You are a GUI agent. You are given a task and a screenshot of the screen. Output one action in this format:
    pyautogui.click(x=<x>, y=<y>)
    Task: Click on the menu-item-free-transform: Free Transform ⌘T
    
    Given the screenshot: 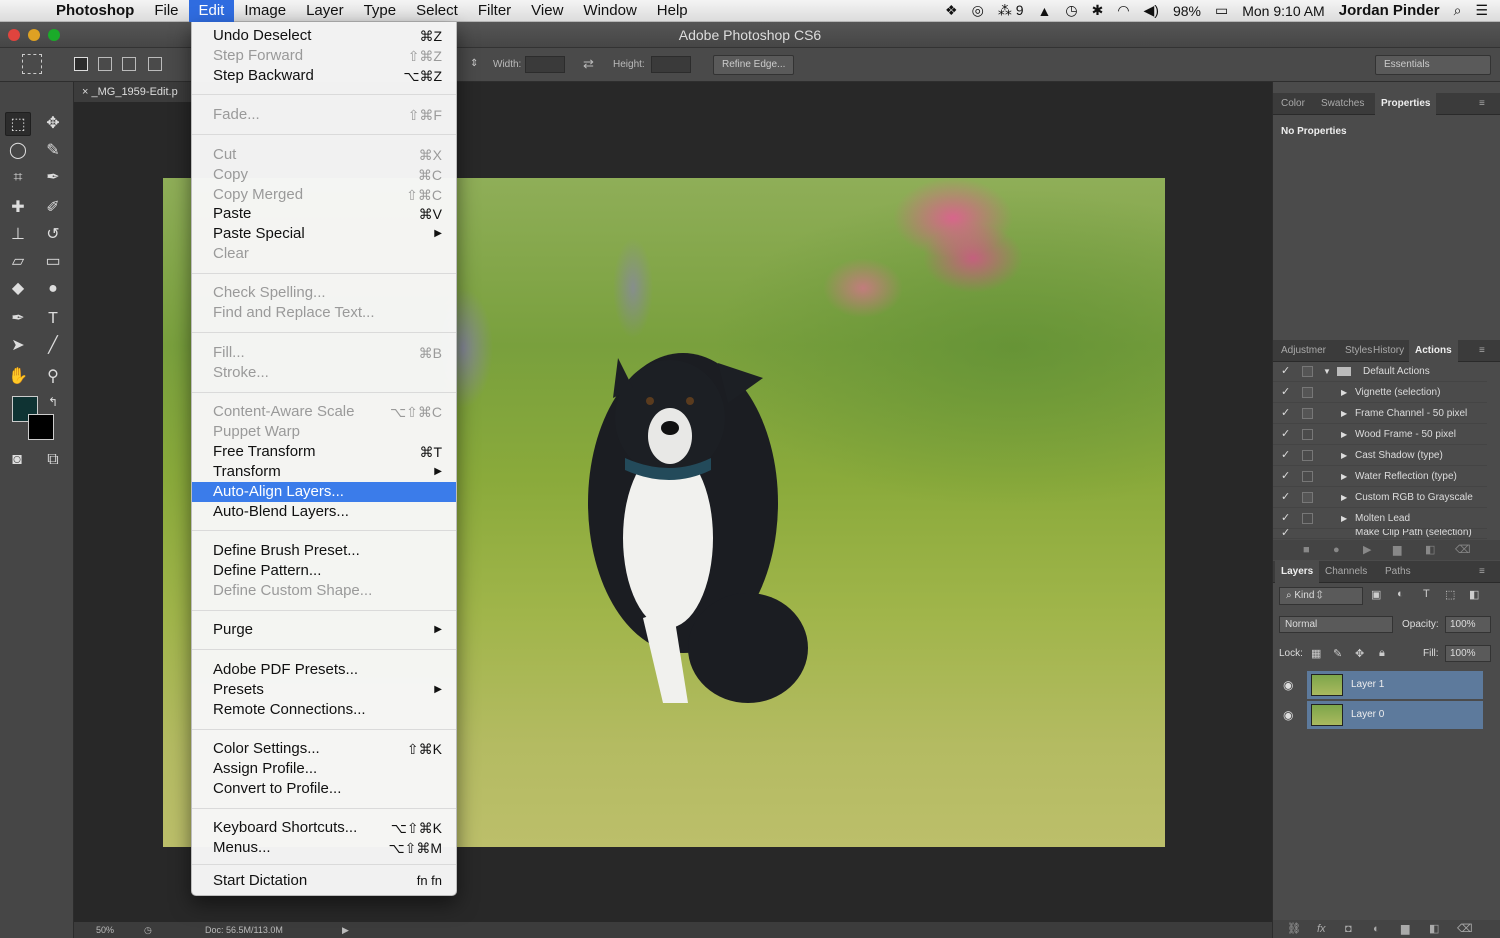 What is the action you would take?
    pyautogui.click(x=324, y=452)
    